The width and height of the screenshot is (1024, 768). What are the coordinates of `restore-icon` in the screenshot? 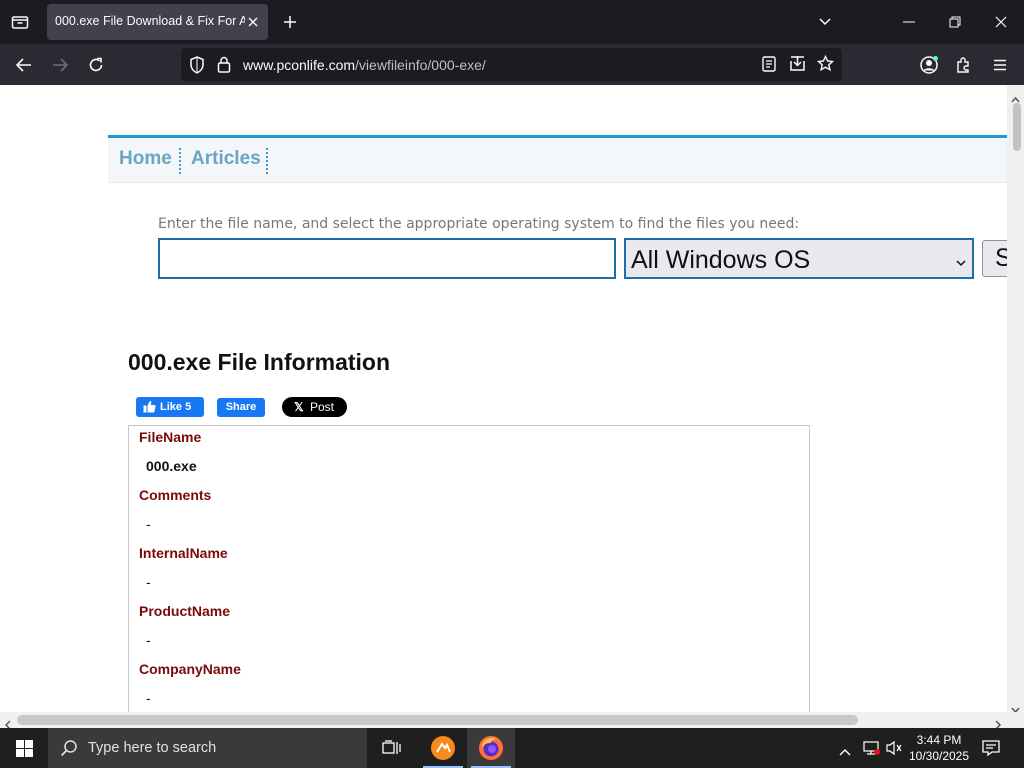 It's located at (955, 22).